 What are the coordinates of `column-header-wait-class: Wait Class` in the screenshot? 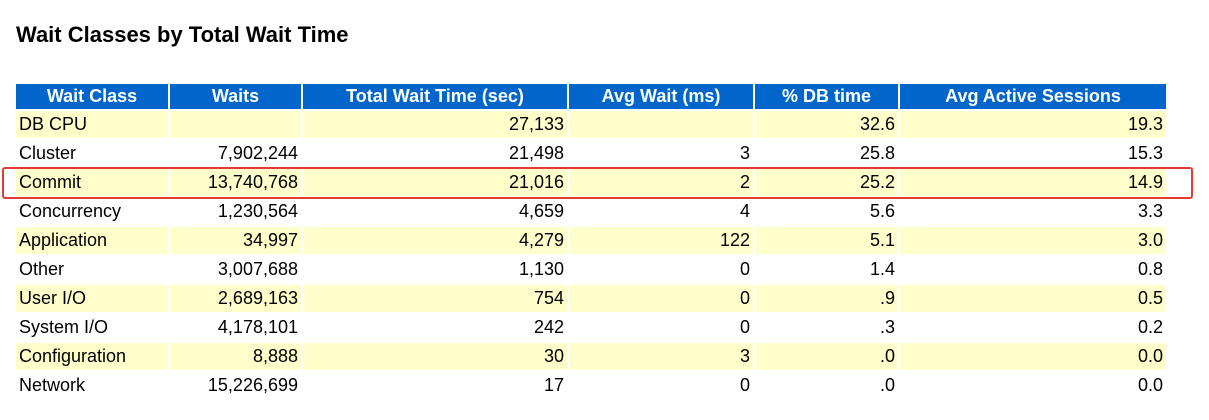 It's located at (92, 96).